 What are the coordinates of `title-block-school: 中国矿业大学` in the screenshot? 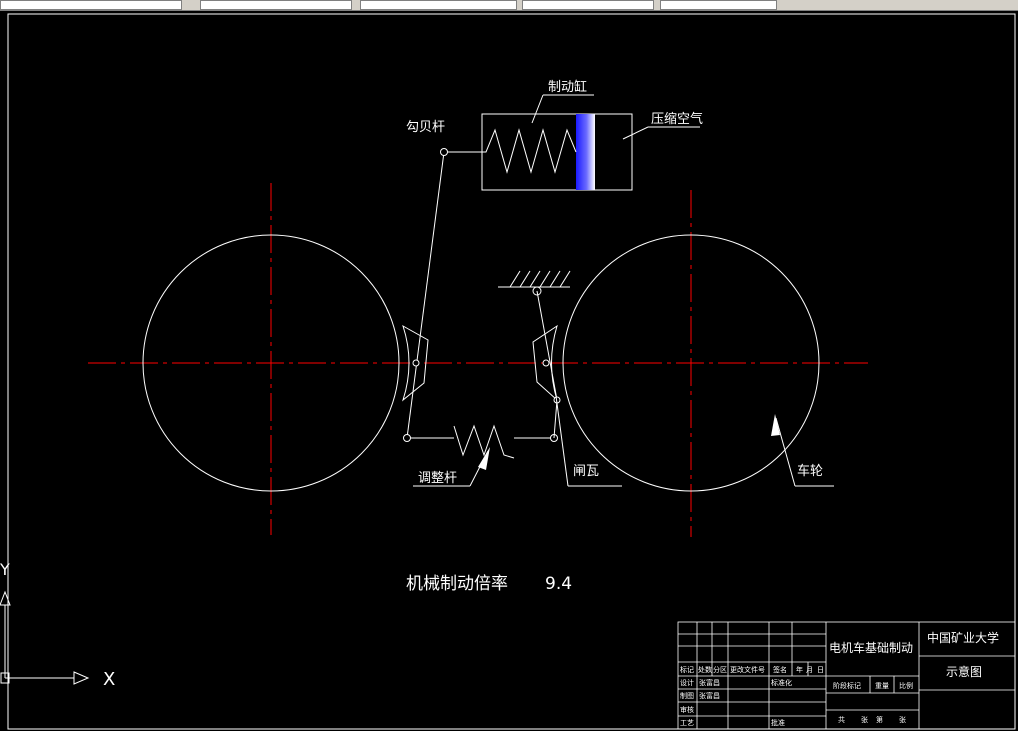 It's located at (963, 637).